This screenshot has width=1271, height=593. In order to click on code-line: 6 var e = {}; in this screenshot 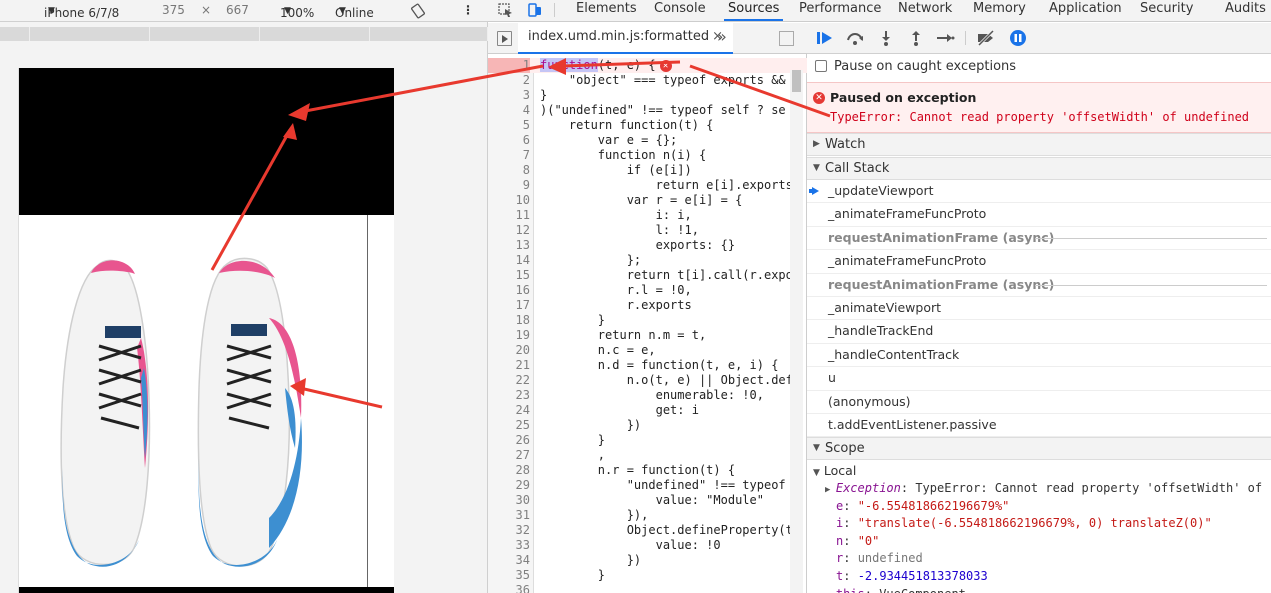, I will do `click(647, 140)`.